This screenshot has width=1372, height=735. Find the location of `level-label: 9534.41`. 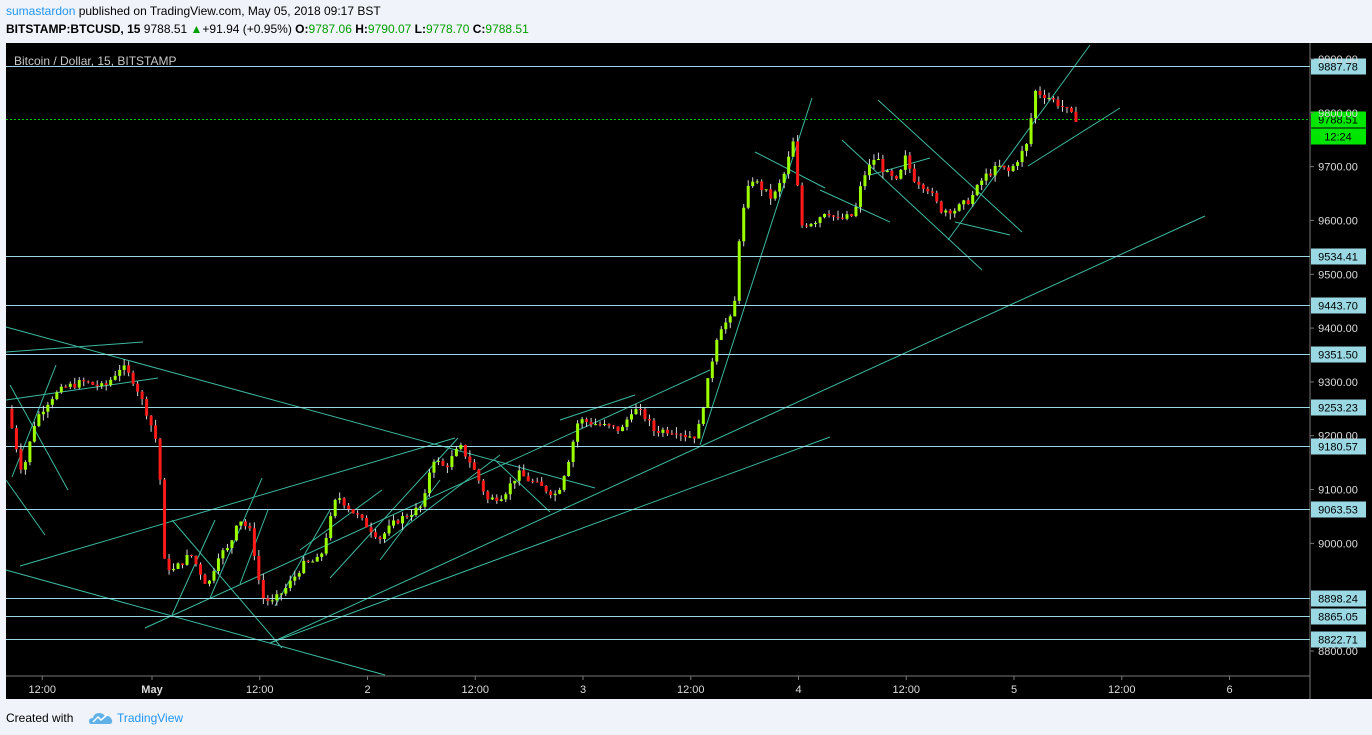

level-label: 9534.41 is located at coordinates (1338, 258).